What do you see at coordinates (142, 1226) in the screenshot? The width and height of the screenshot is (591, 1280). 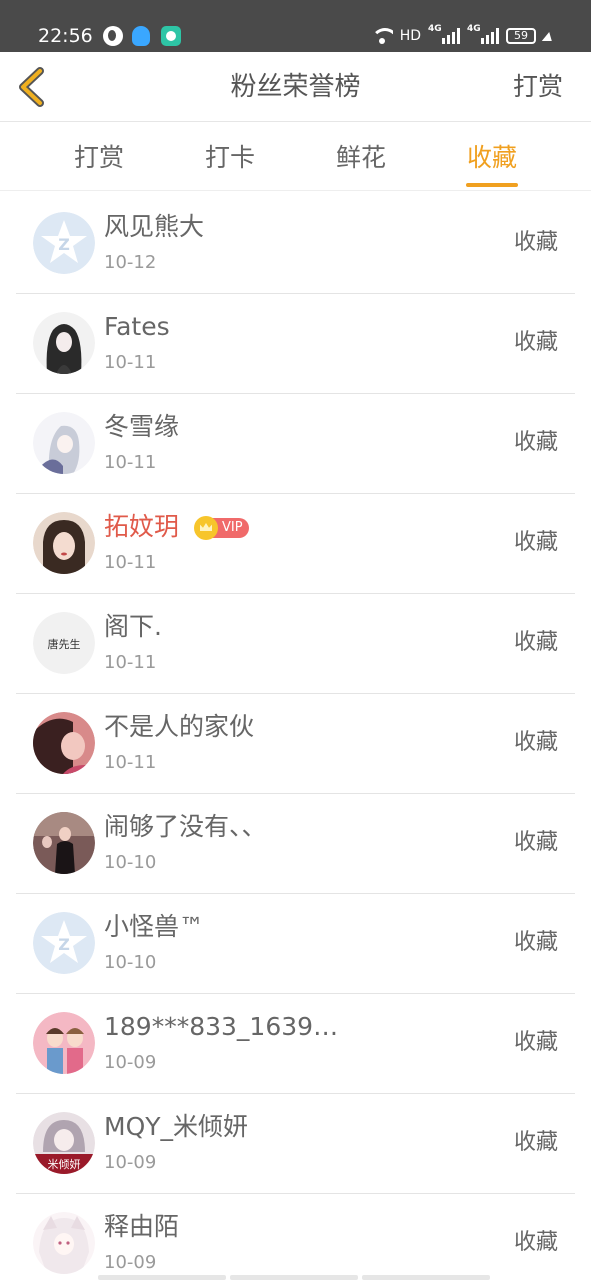 I see `fan-name: 释由陌` at bounding box center [142, 1226].